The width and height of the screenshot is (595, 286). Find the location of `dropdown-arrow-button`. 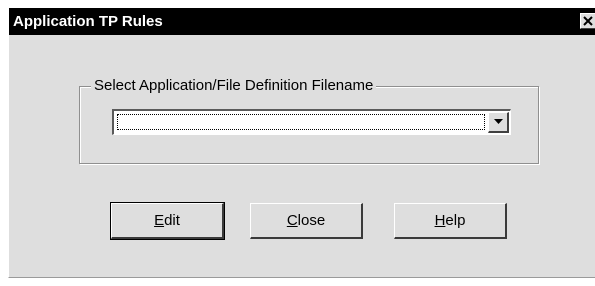

dropdown-arrow-button is located at coordinates (498, 122).